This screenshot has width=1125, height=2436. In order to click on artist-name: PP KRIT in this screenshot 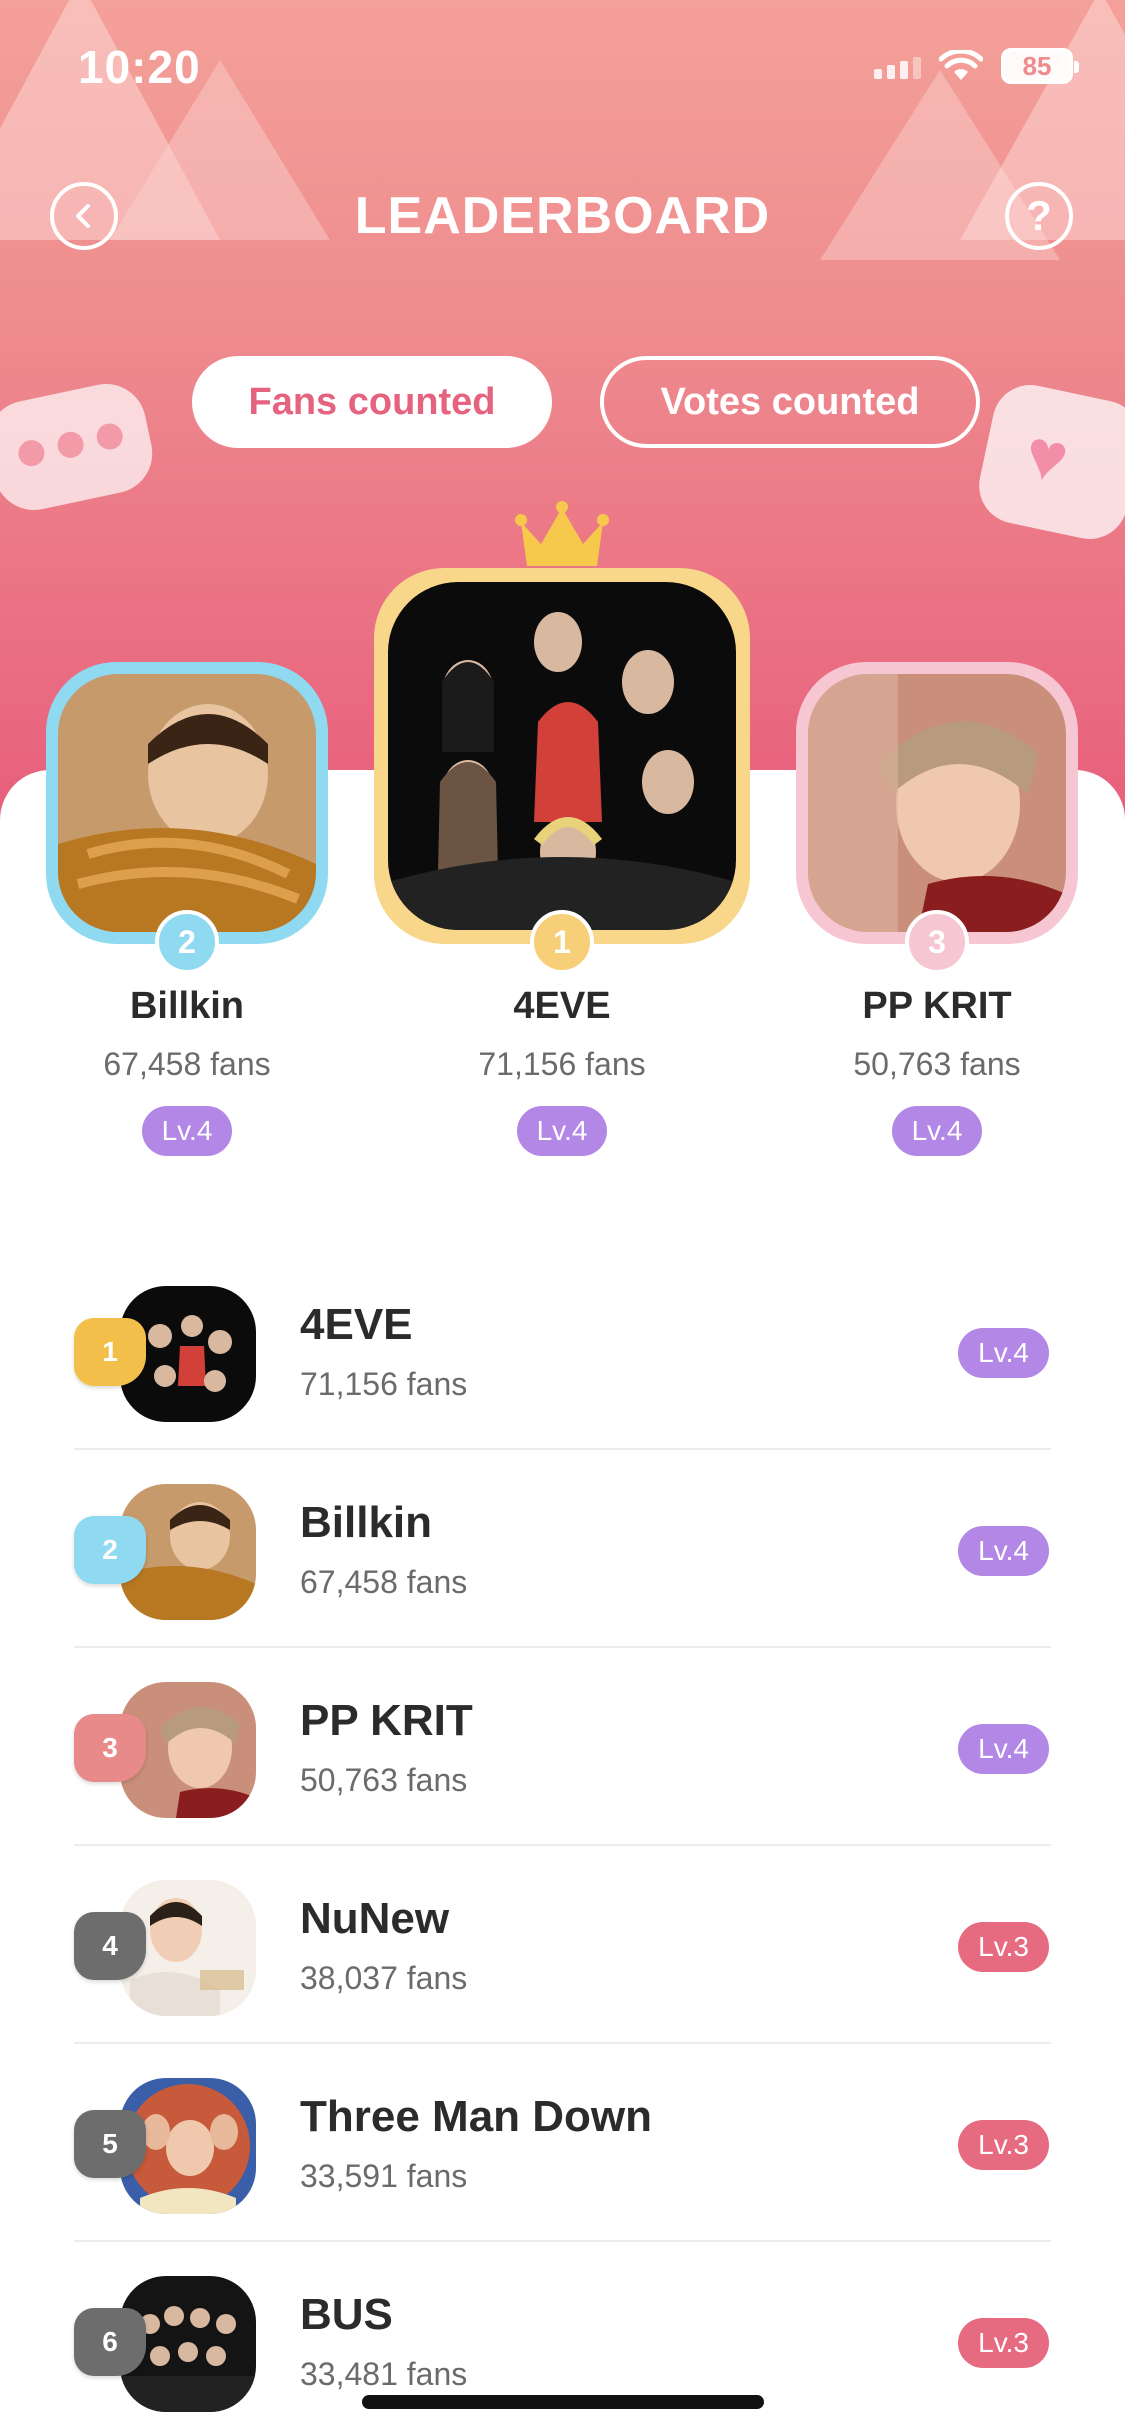, I will do `click(386, 1720)`.